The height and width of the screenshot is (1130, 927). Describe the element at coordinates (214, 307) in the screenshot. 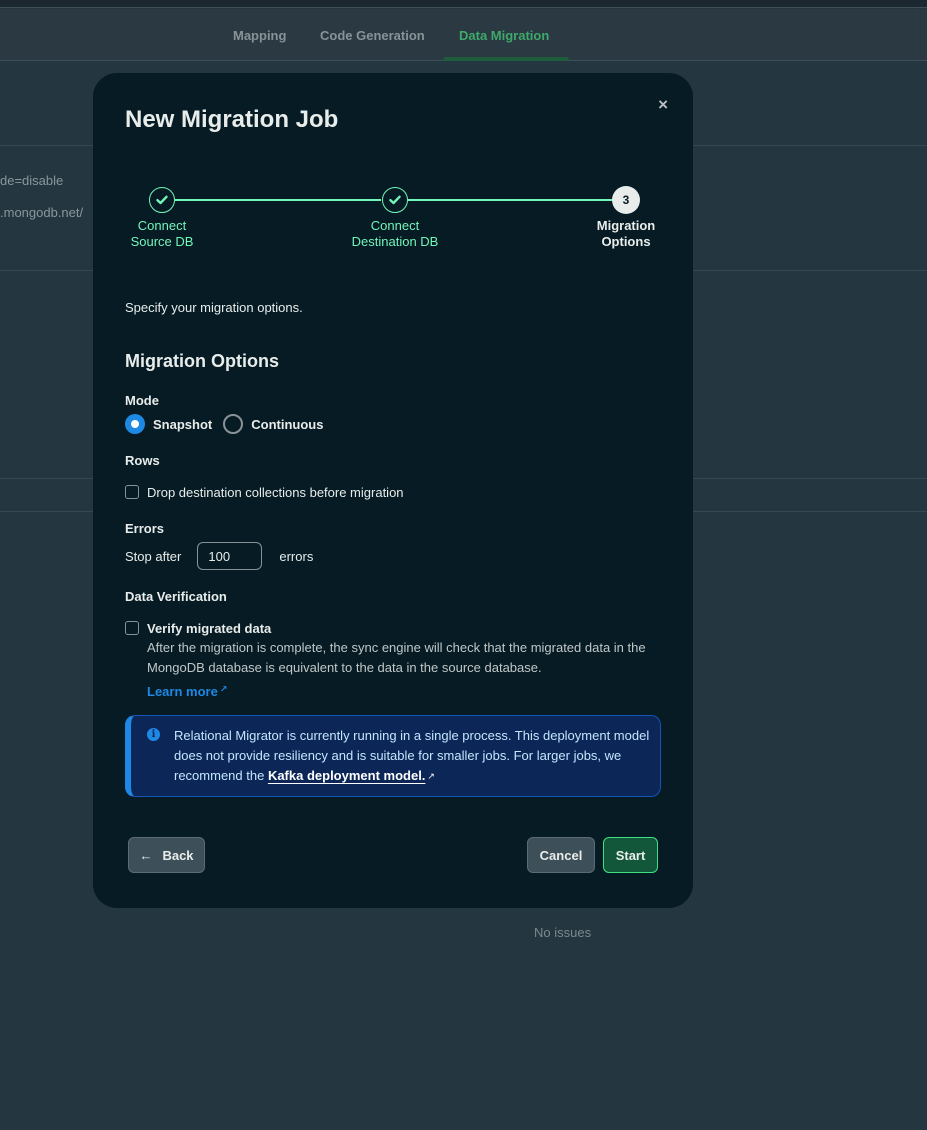

I see `intro-text: Specify your migration options.` at that location.